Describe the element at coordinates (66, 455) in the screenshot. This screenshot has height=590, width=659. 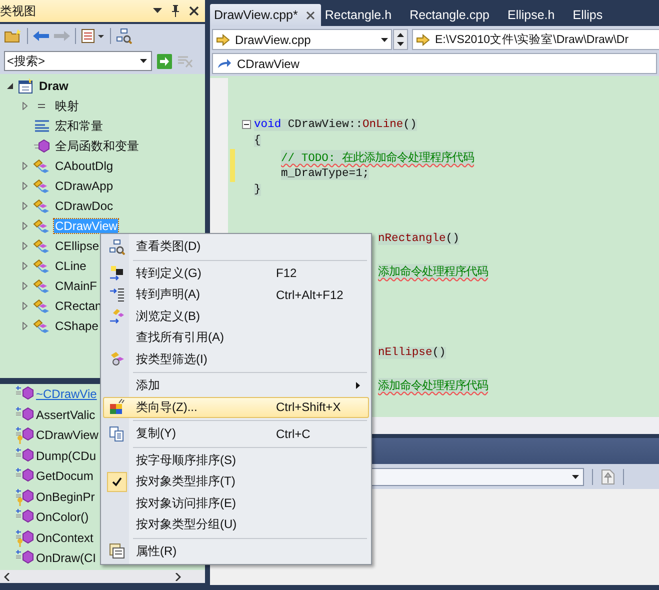
I see `member-item: Dump(CDu` at that location.